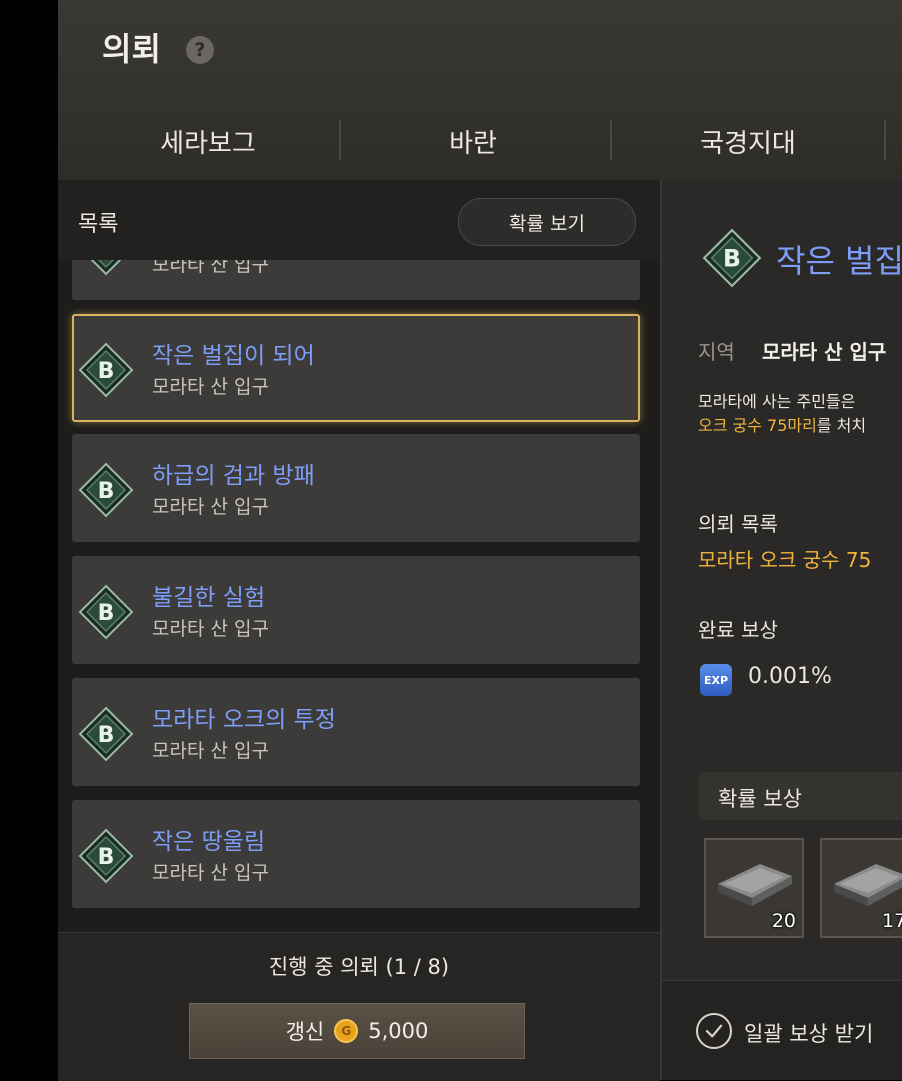  Describe the element at coordinates (547, 222) in the screenshot. I see `view-probability-button: 확률 보기` at that location.